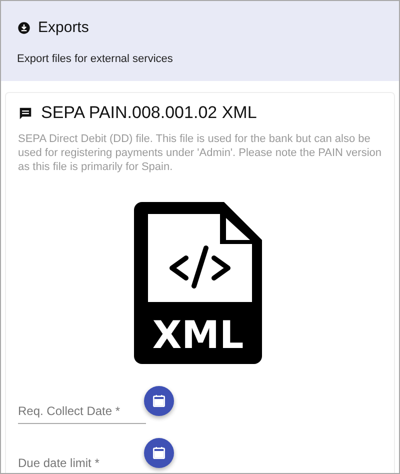  I want to click on message-icon, so click(25, 113).